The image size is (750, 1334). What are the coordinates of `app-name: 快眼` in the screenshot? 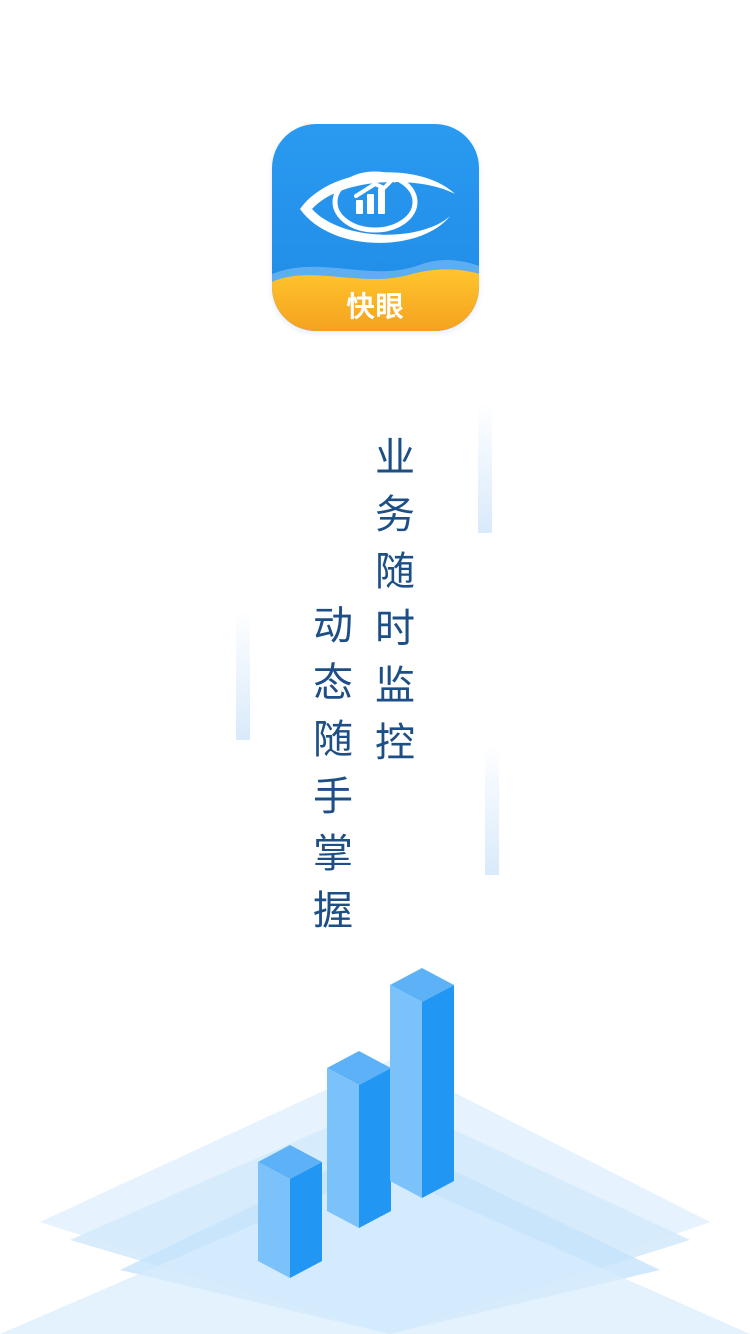 It's located at (375, 306).